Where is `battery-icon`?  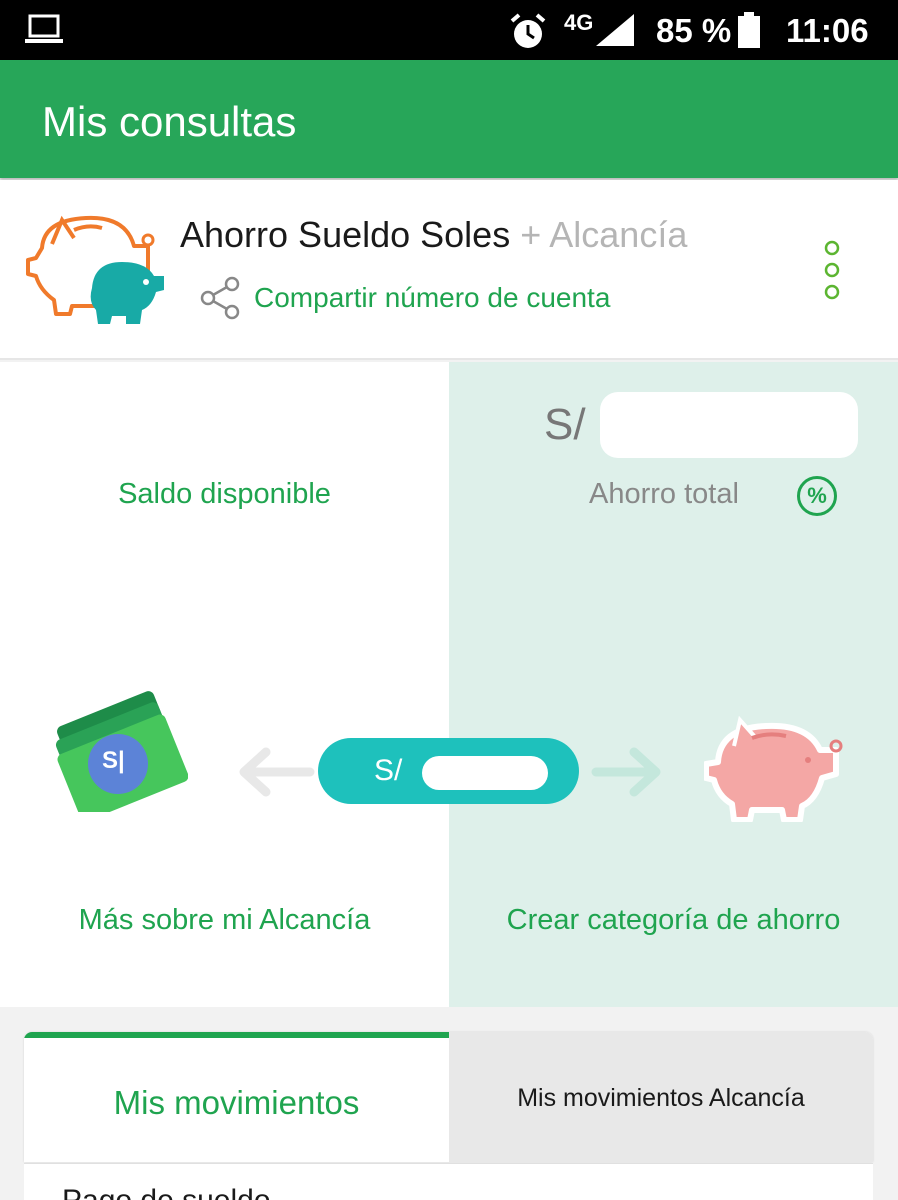 battery-icon is located at coordinates (749, 30).